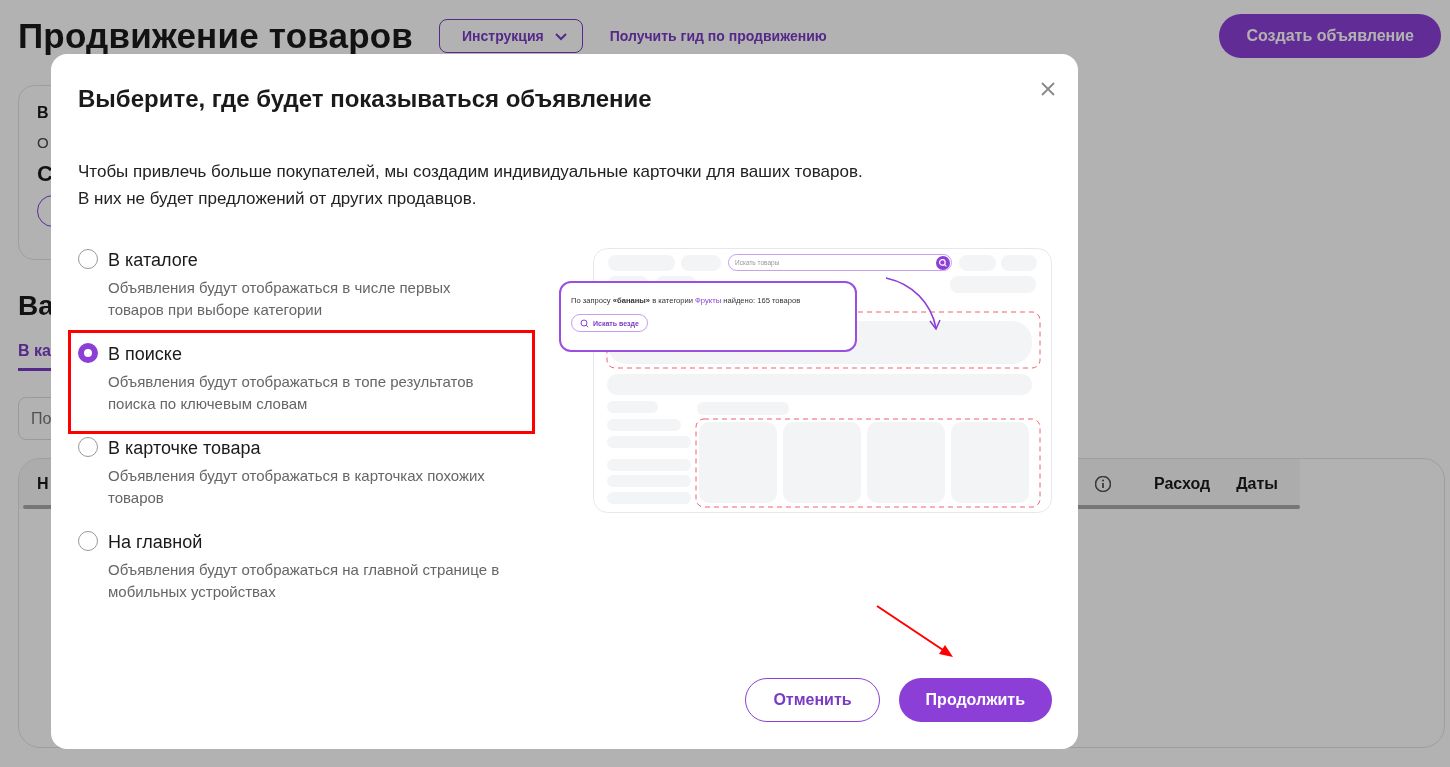  Describe the element at coordinates (43, 484) in the screenshot. I see `column-header: Н` at that location.